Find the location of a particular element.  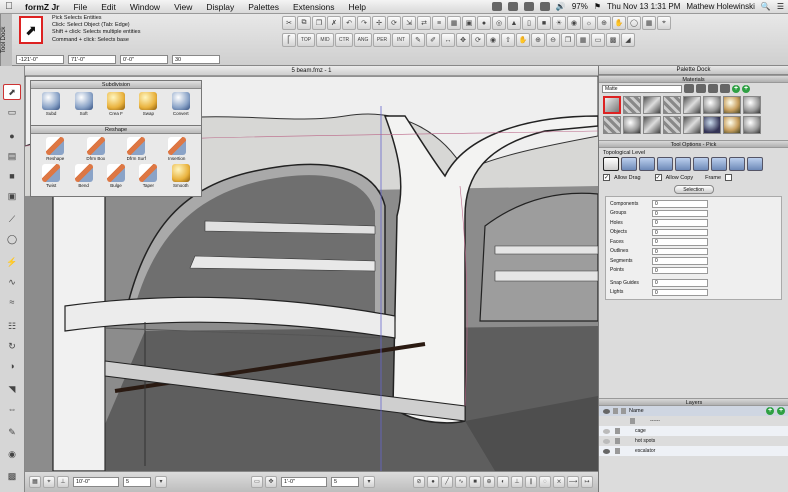

mirror-icon: ⇄ is located at coordinates (424, 23).